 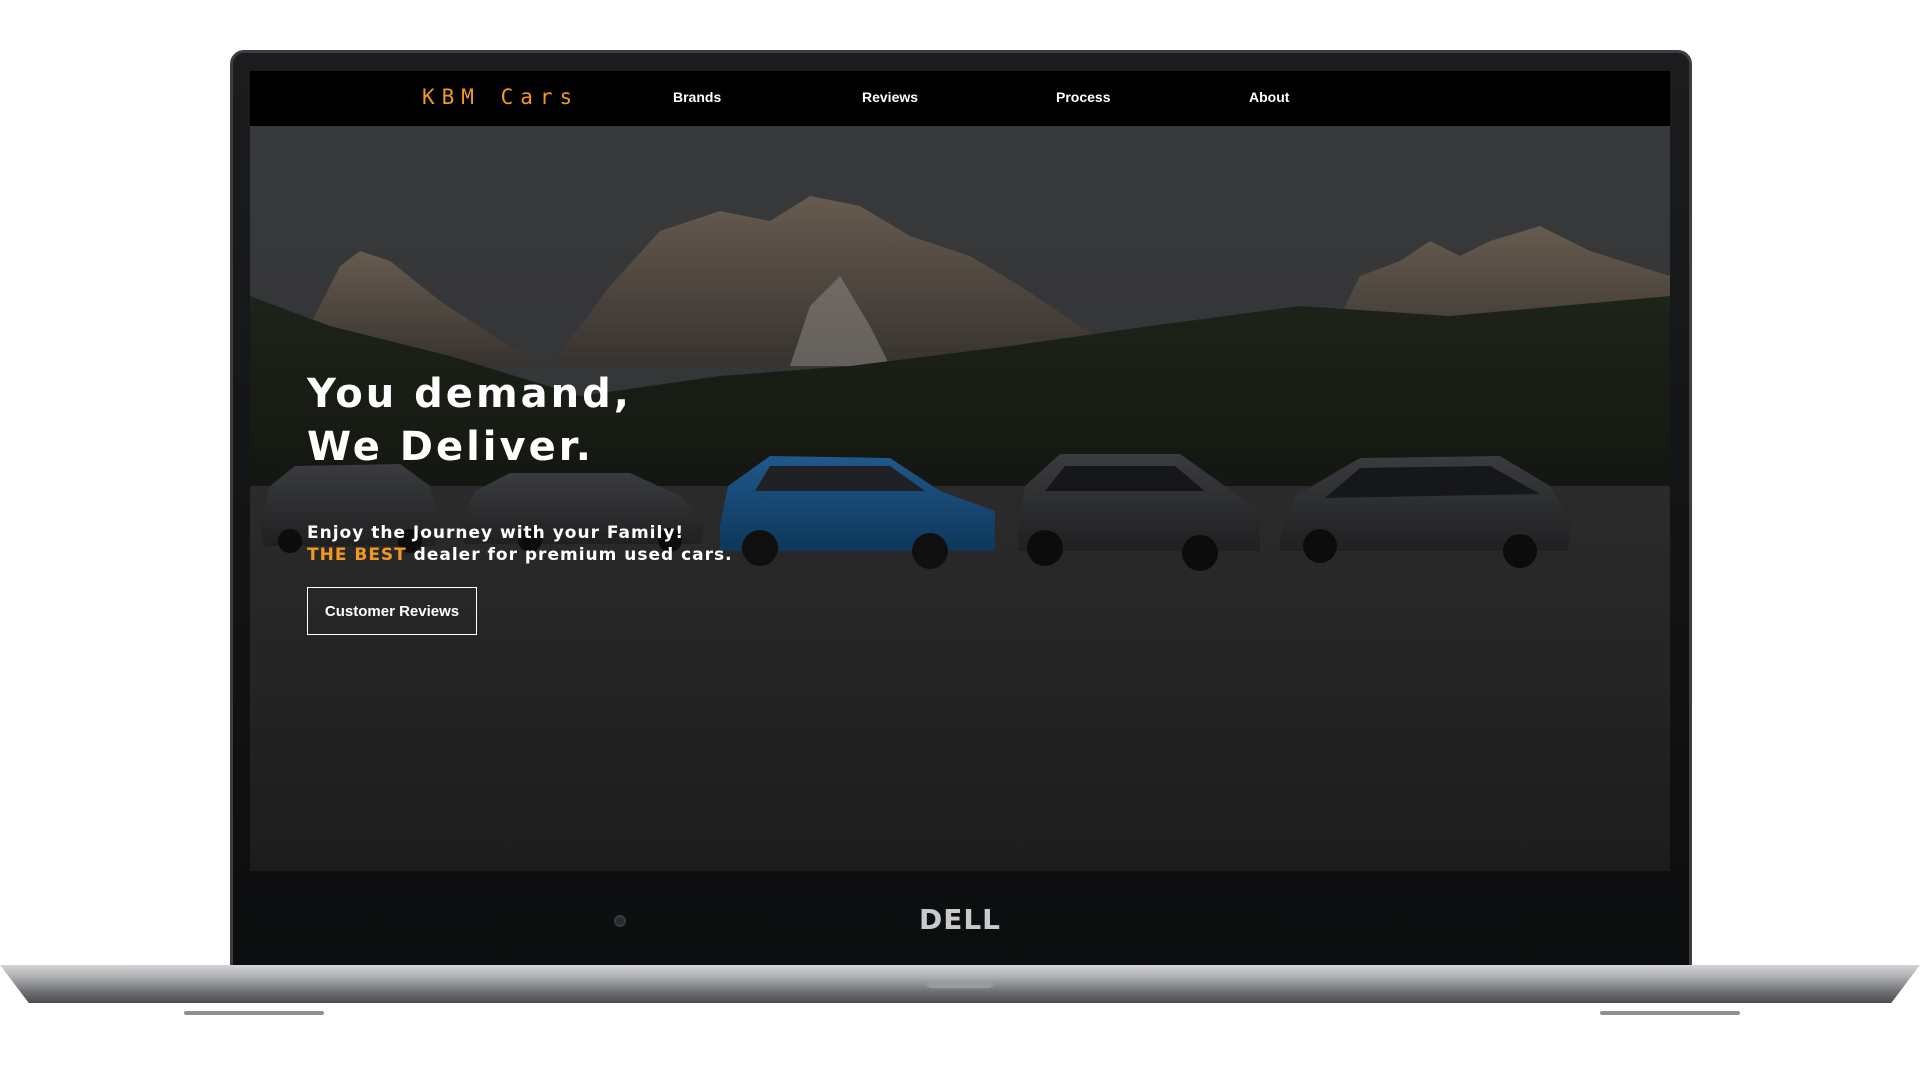 I want to click on tagline-line-1: Enjoy the Journey with your Family!, so click(x=496, y=533).